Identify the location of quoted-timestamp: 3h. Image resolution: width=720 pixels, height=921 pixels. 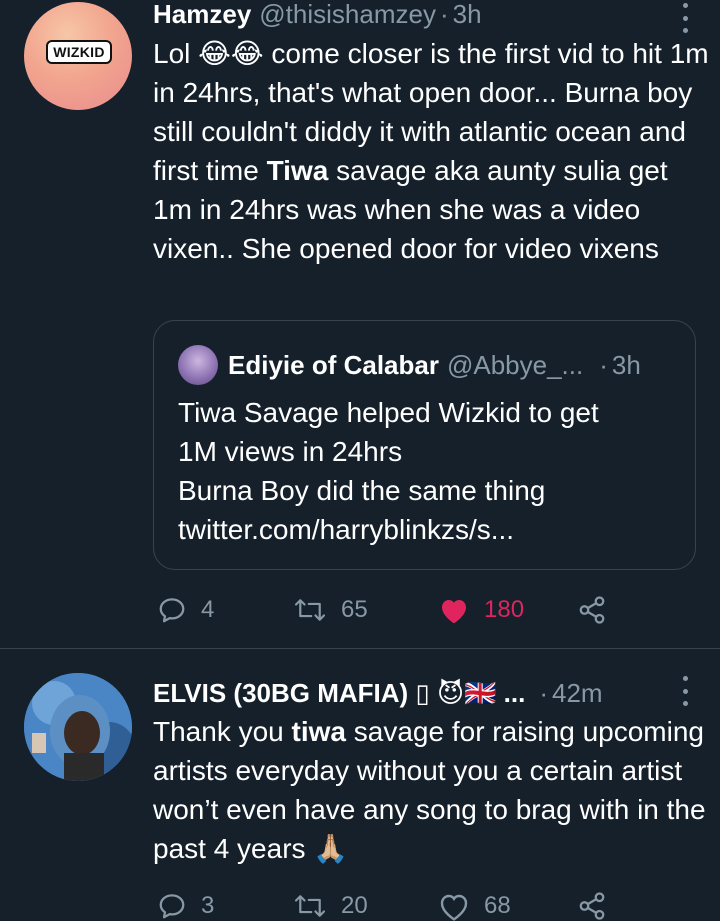
(626, 364).